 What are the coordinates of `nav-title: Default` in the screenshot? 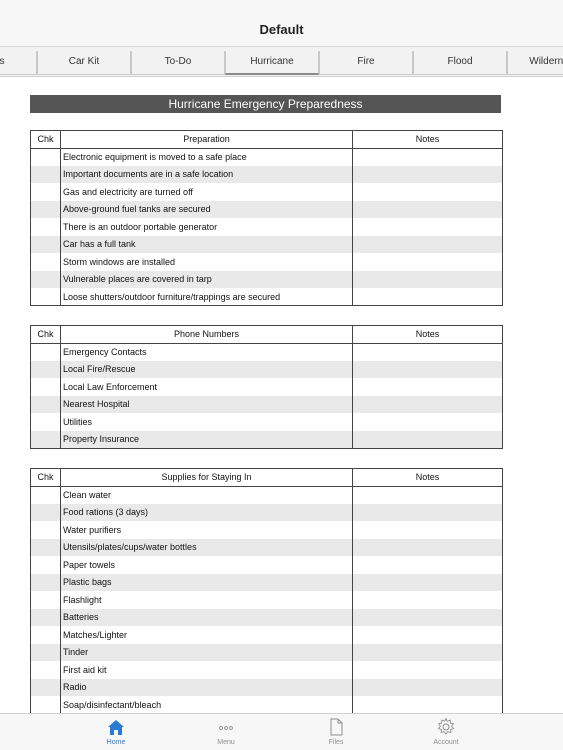 It's located at (281, 29).